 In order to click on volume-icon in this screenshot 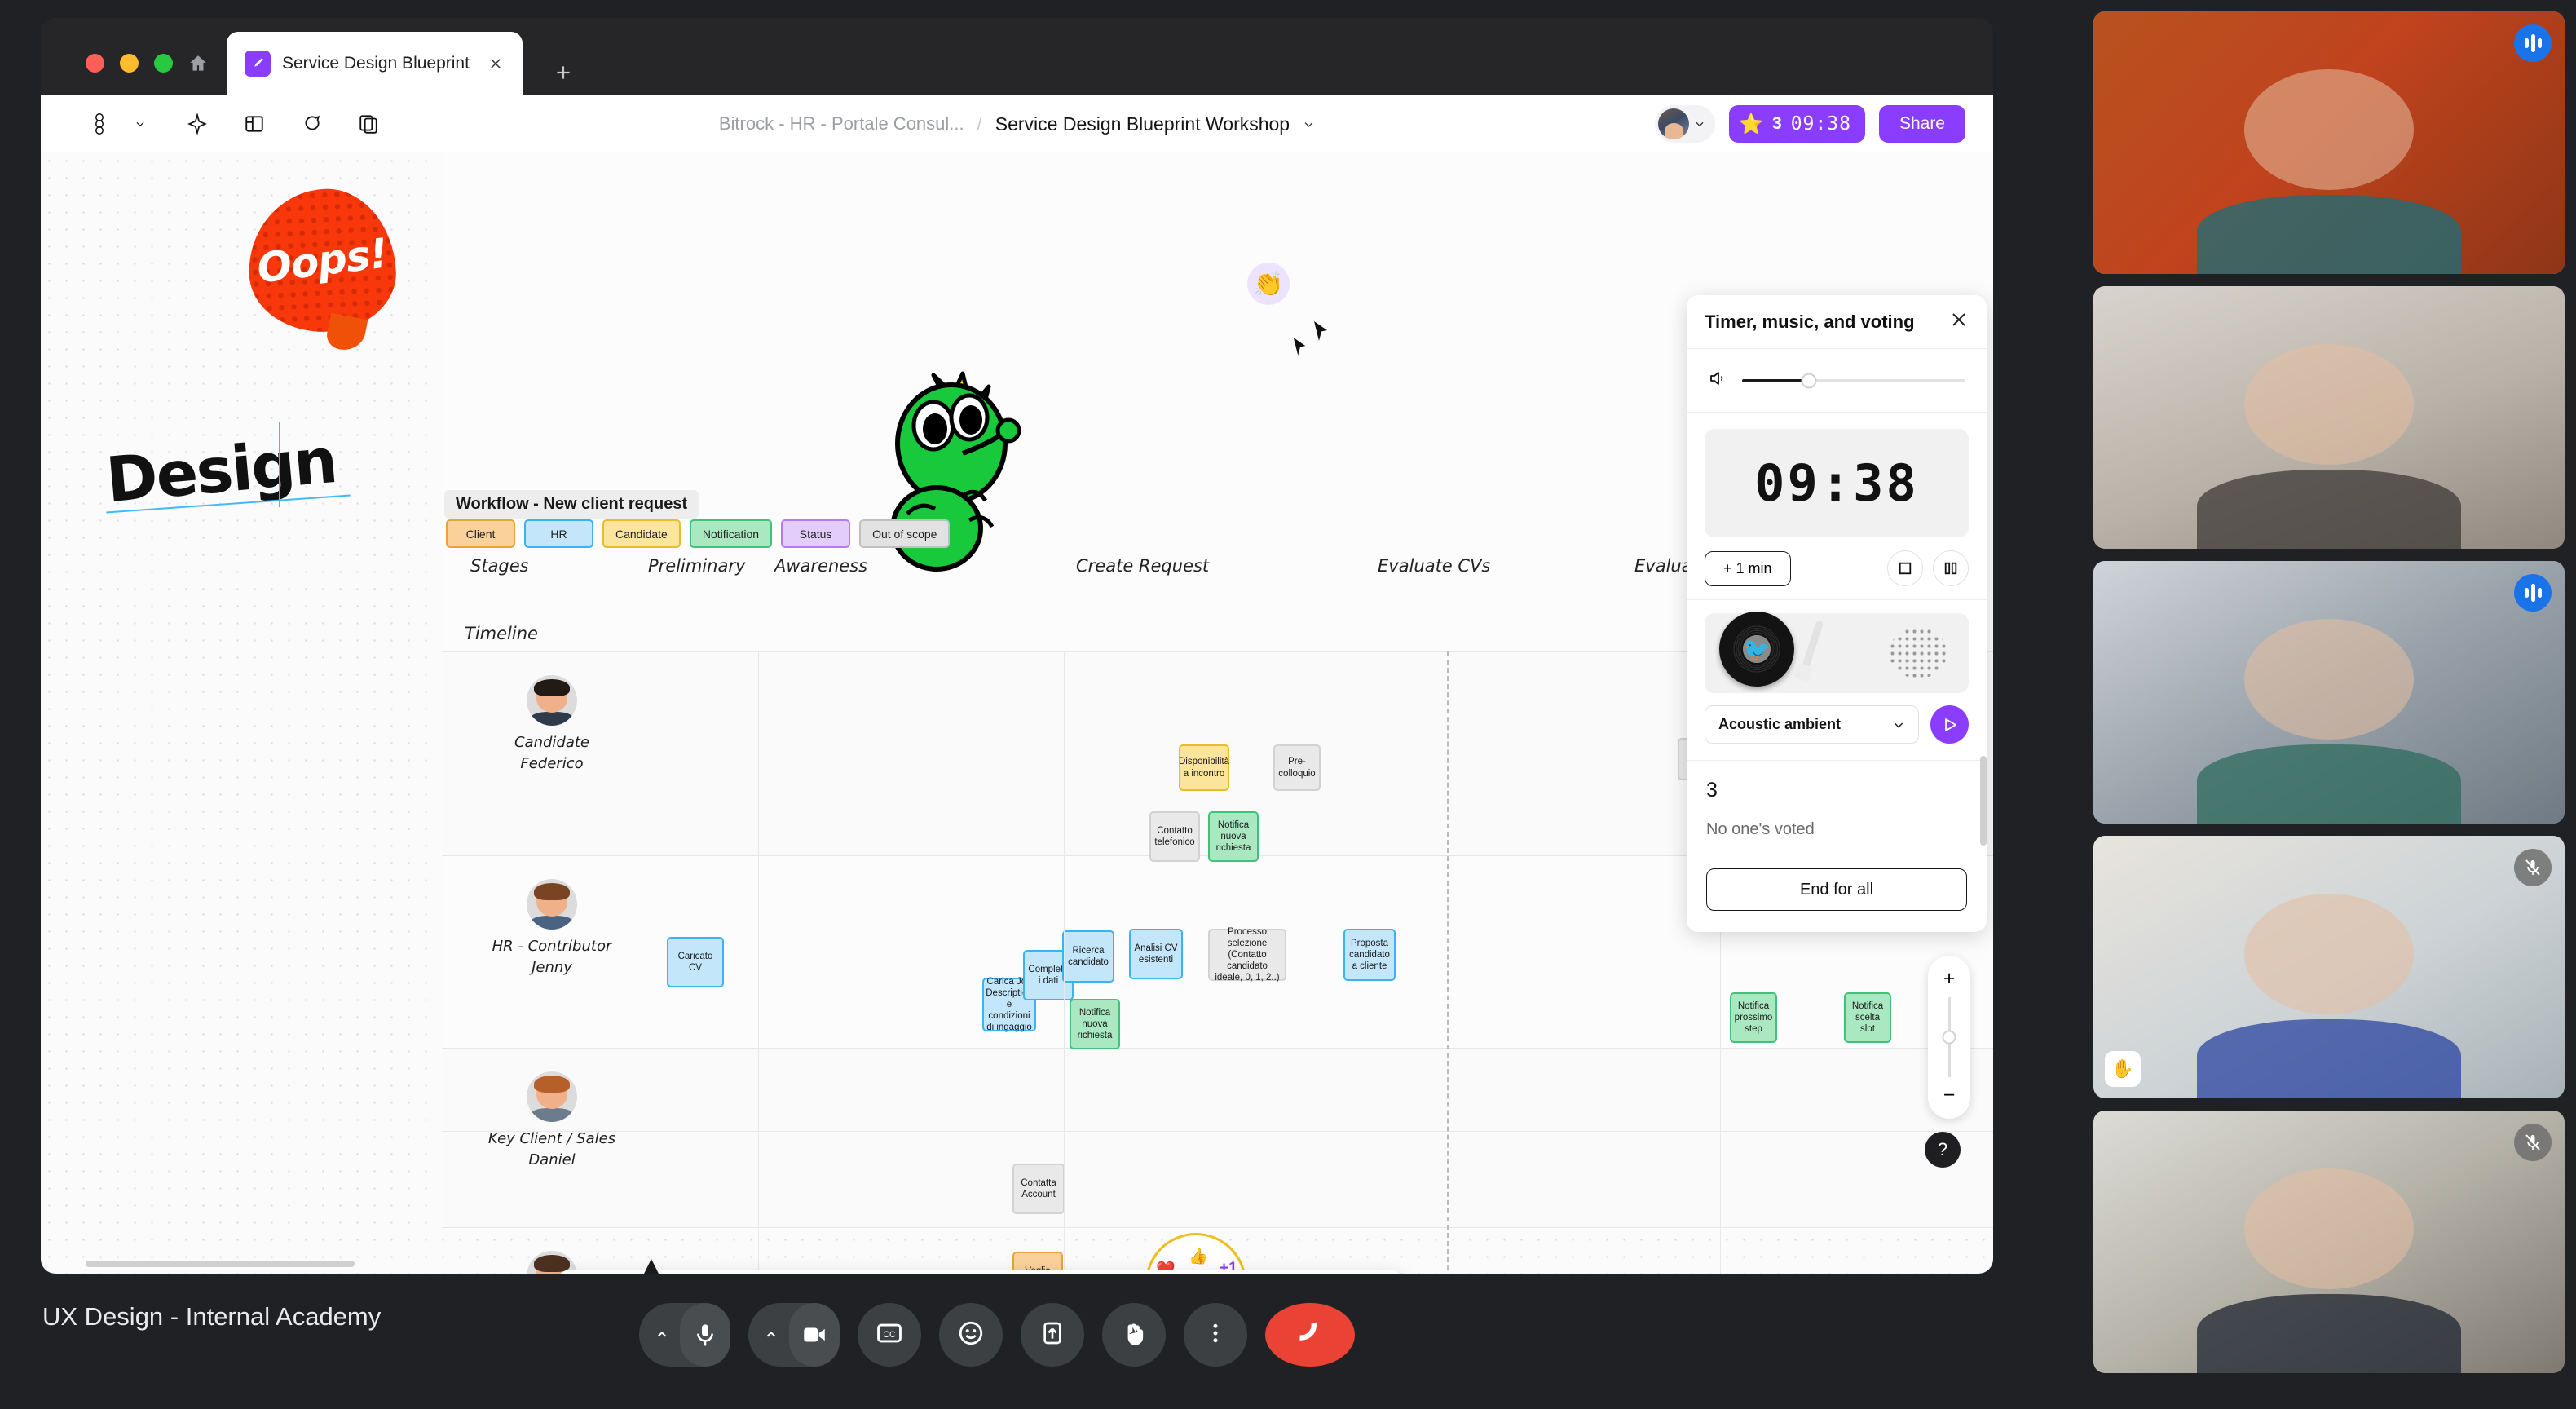, I will do `click(1717, 380)`.